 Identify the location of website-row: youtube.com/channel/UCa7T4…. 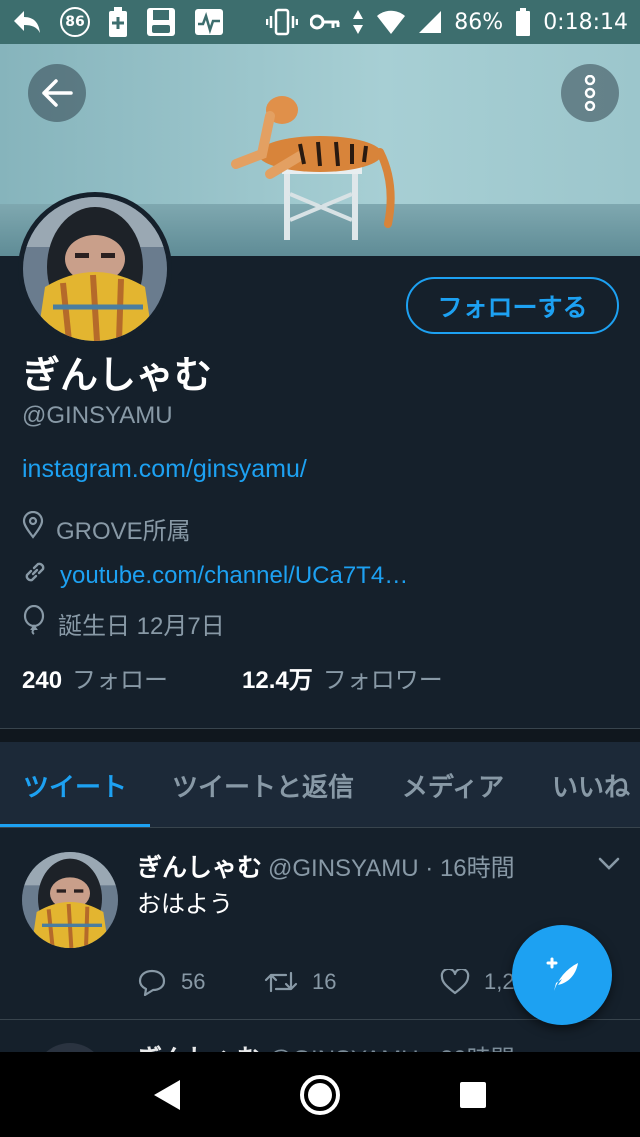
(215, 575).